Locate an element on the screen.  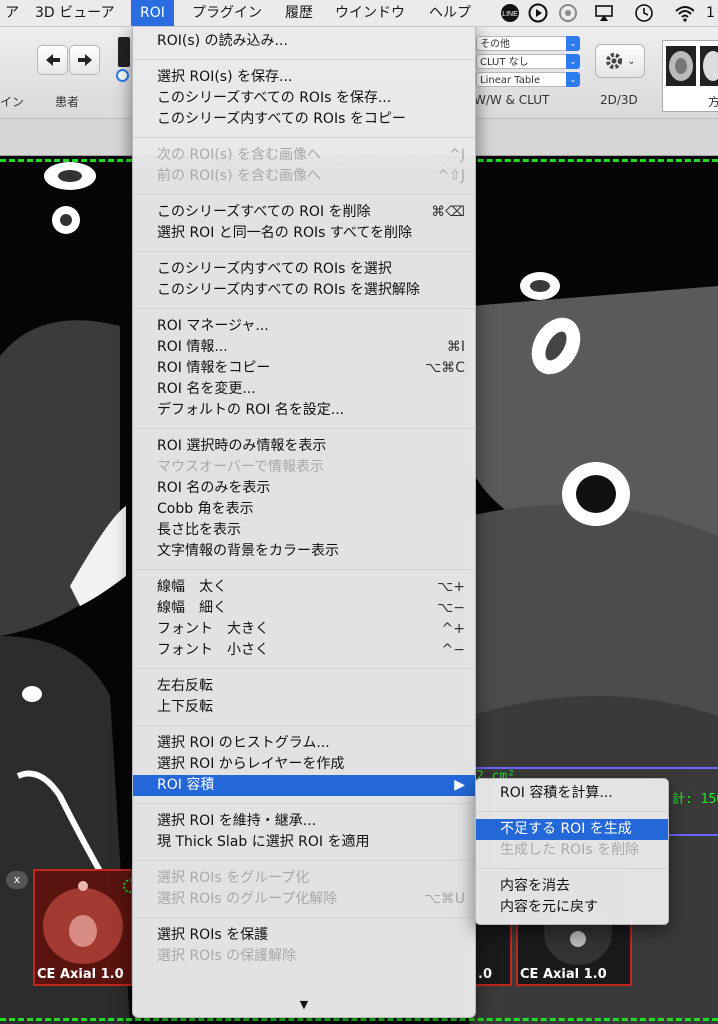
menu-item: 文字情報の背景をカラー表示 is located at coordinates (304, 551).